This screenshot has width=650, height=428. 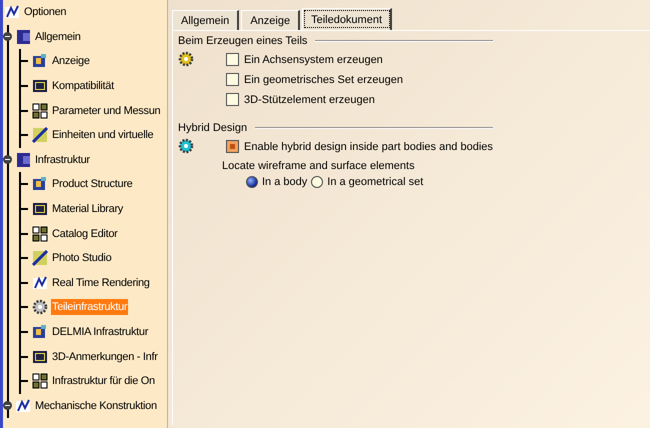 I want to click on tree-item: Mechanische Konstruktion, so click(x=96, y=406).